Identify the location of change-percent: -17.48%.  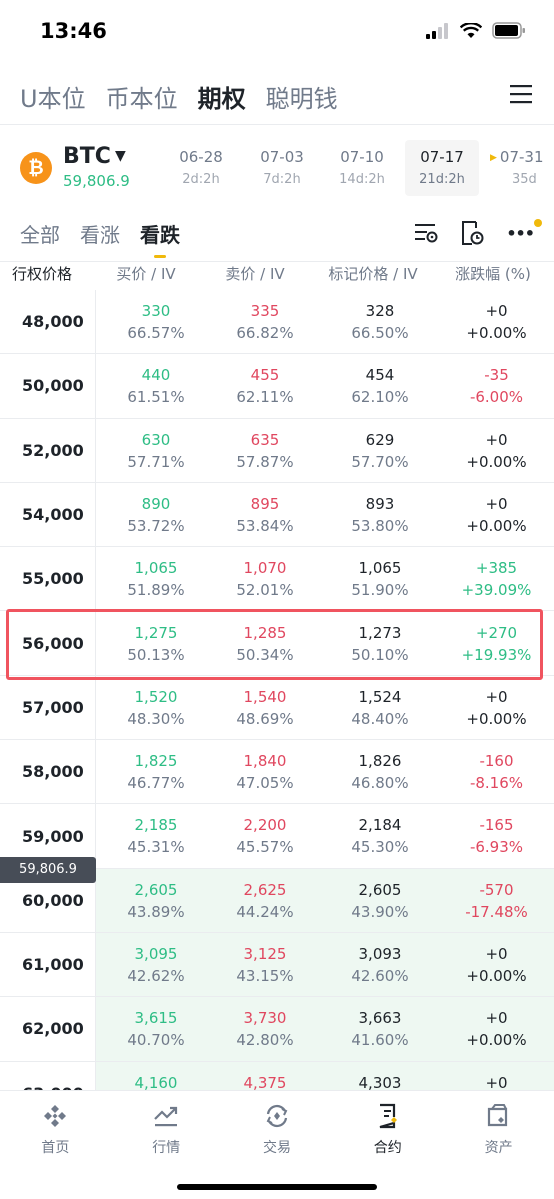
(496, 911).